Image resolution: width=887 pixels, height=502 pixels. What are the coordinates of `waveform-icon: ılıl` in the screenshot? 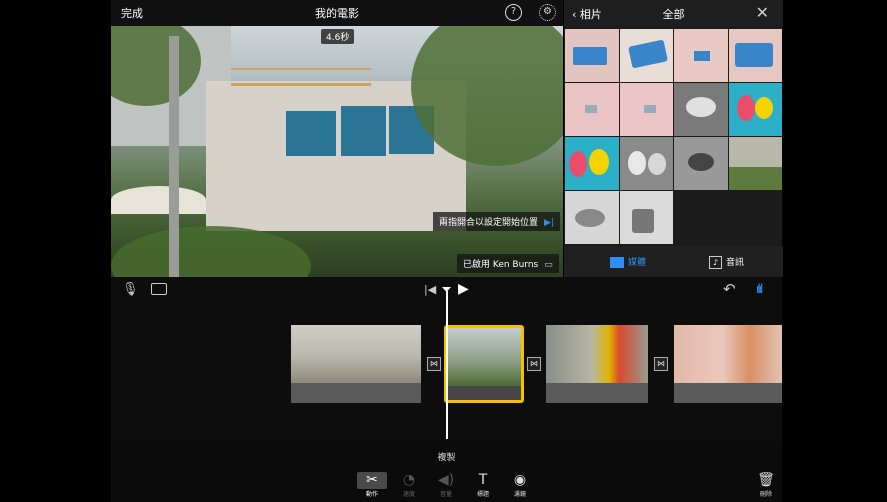 It's located at (759, 289).